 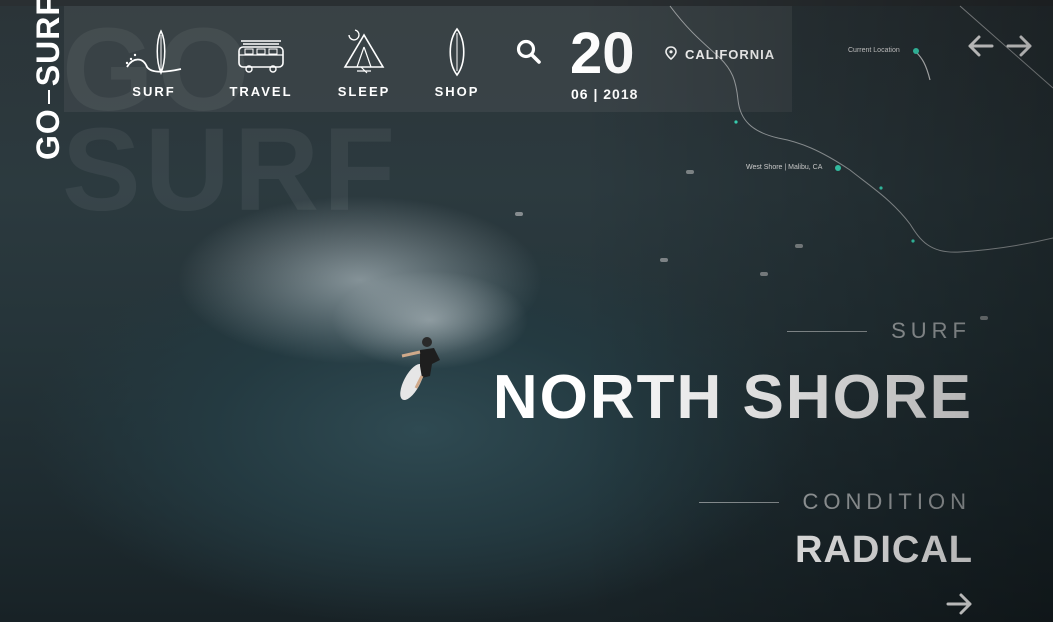 What do you see at coordinates (529, 54) in the screenshot?
I see `search-icon` at bounding box center [529, 54].